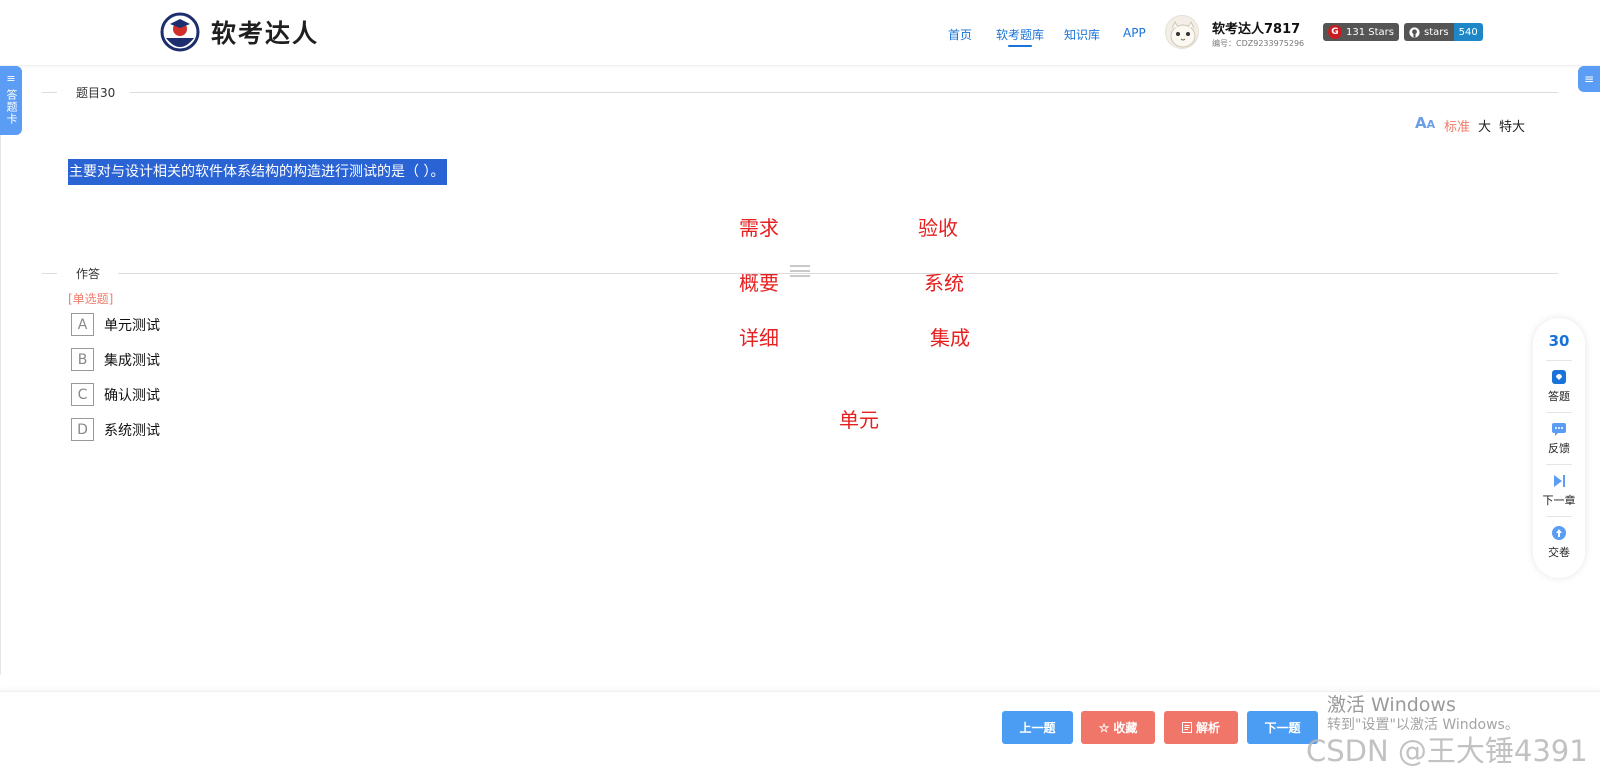 The height and width of the screenshot is (773, 1600). What do you see at coordinates (88, 273) in the screenshot?
I see `answer-section-title: 作答` at bounding box center [88, 273].